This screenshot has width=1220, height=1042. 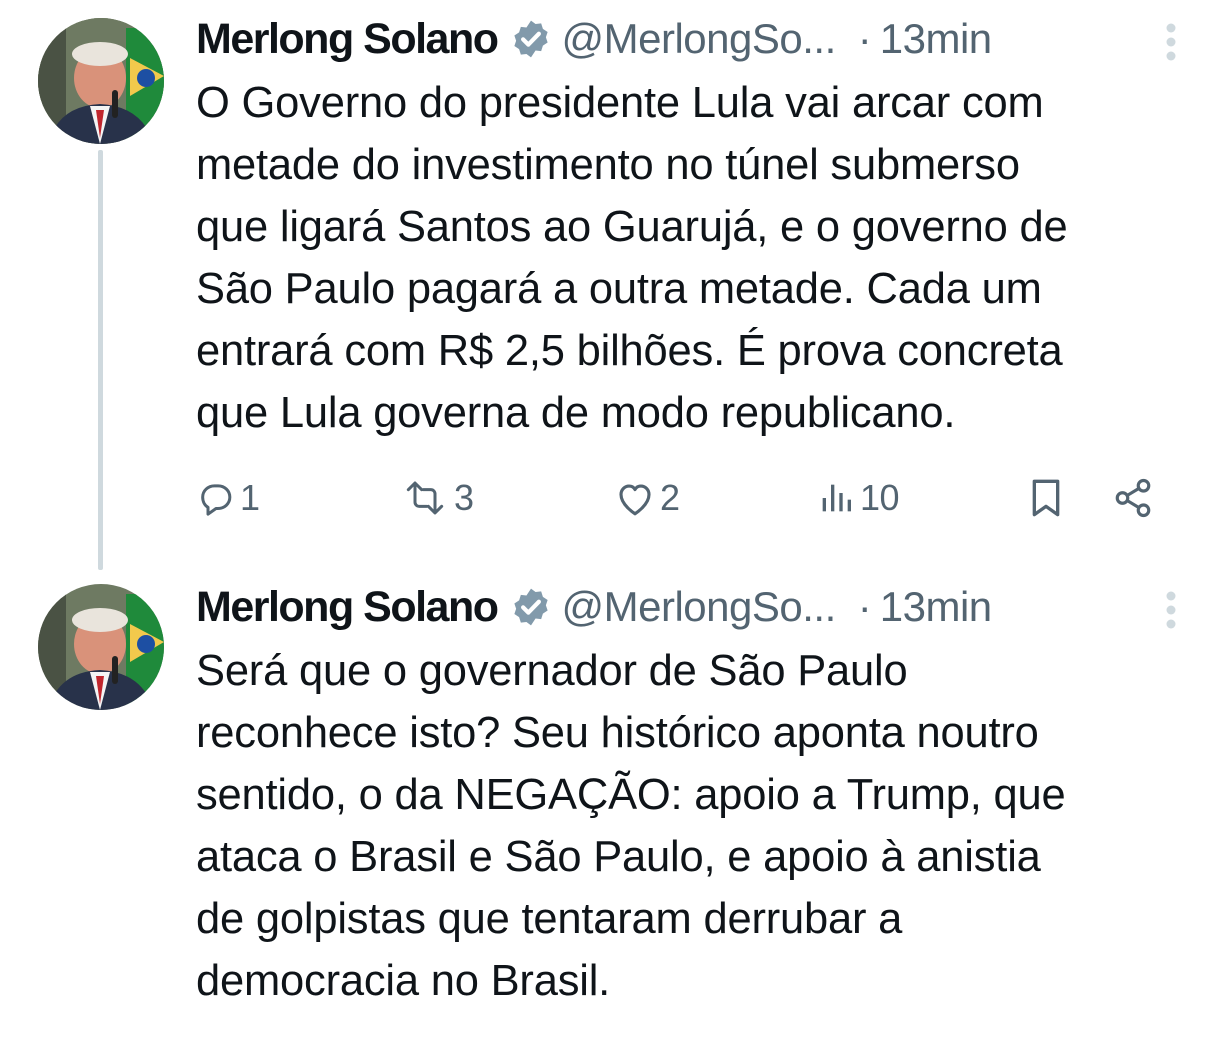 I want to click on tweet-text-line: de golpistas que tentaram derrubar a, so click(x=549, y=919).